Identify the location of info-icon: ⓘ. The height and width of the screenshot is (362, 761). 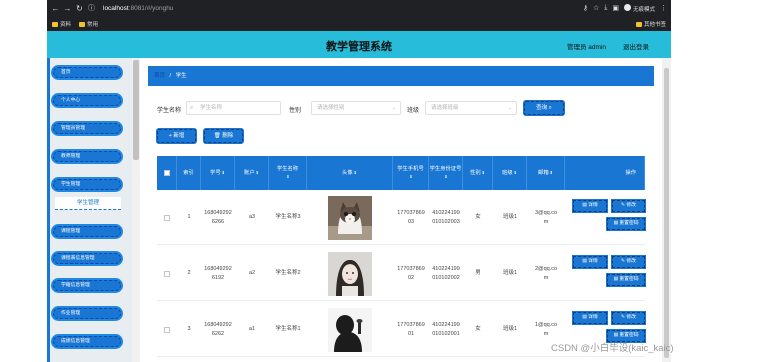
(91, 8).